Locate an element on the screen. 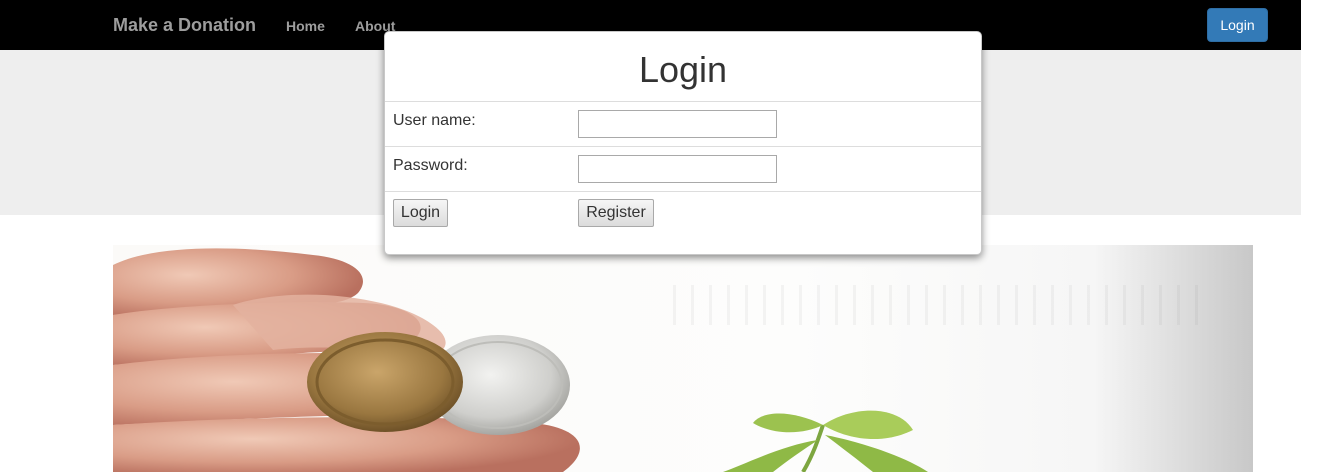 The height and width of the screenshot is (472, 1326). nav-link-home: Home is located at coordinates (305, 26).